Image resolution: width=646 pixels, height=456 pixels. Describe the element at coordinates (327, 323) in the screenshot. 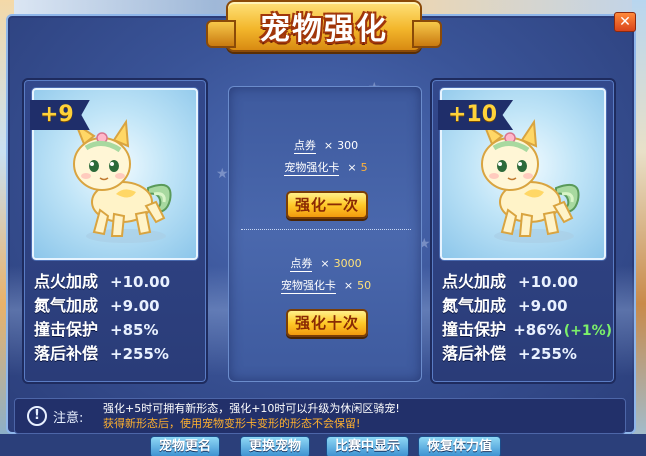

I see `enhance-ten-button: 强化十次` at that location.